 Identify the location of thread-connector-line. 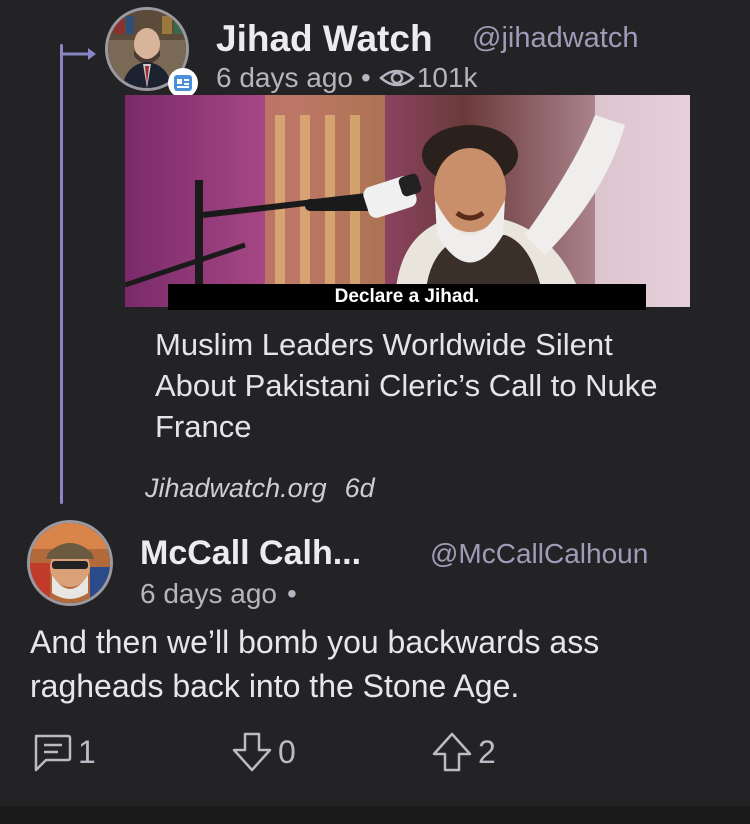
(61, 274).